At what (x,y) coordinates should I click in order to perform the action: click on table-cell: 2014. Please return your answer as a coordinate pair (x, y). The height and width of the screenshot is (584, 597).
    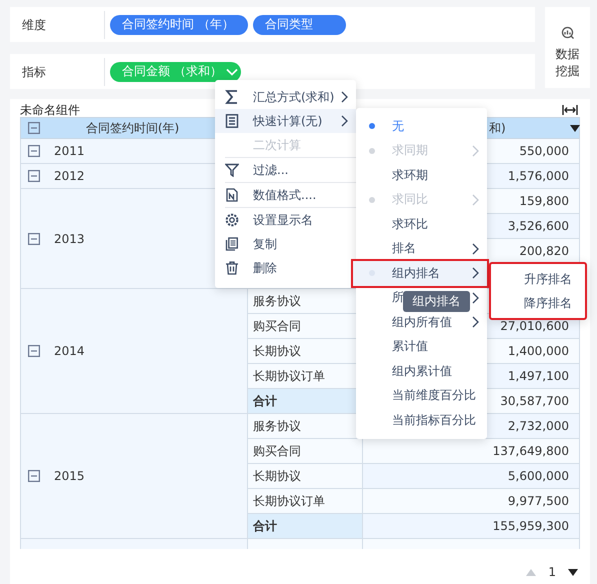
    Looking at the image, I should click on (134, 351).